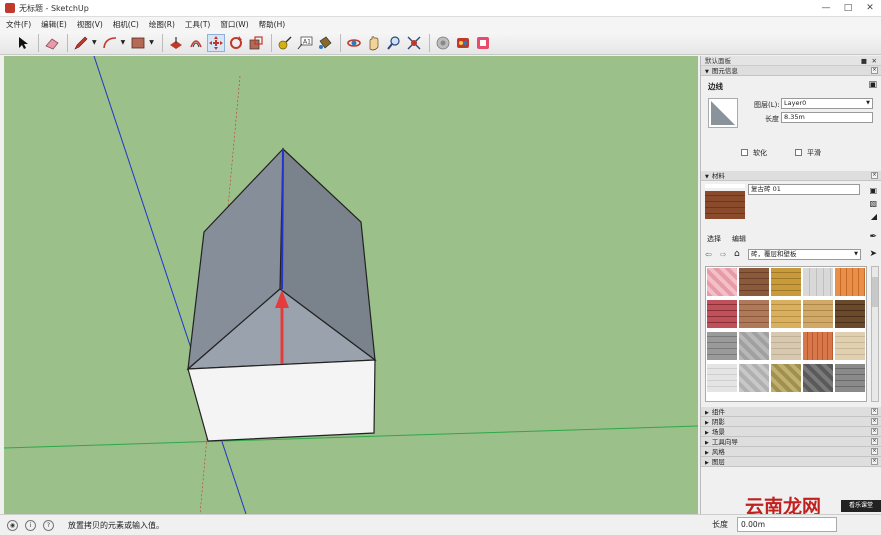  What do you see at coordinates (30, 525) in the screenshot?
I see `credits-icon: i` at bounding box center [30, 525].